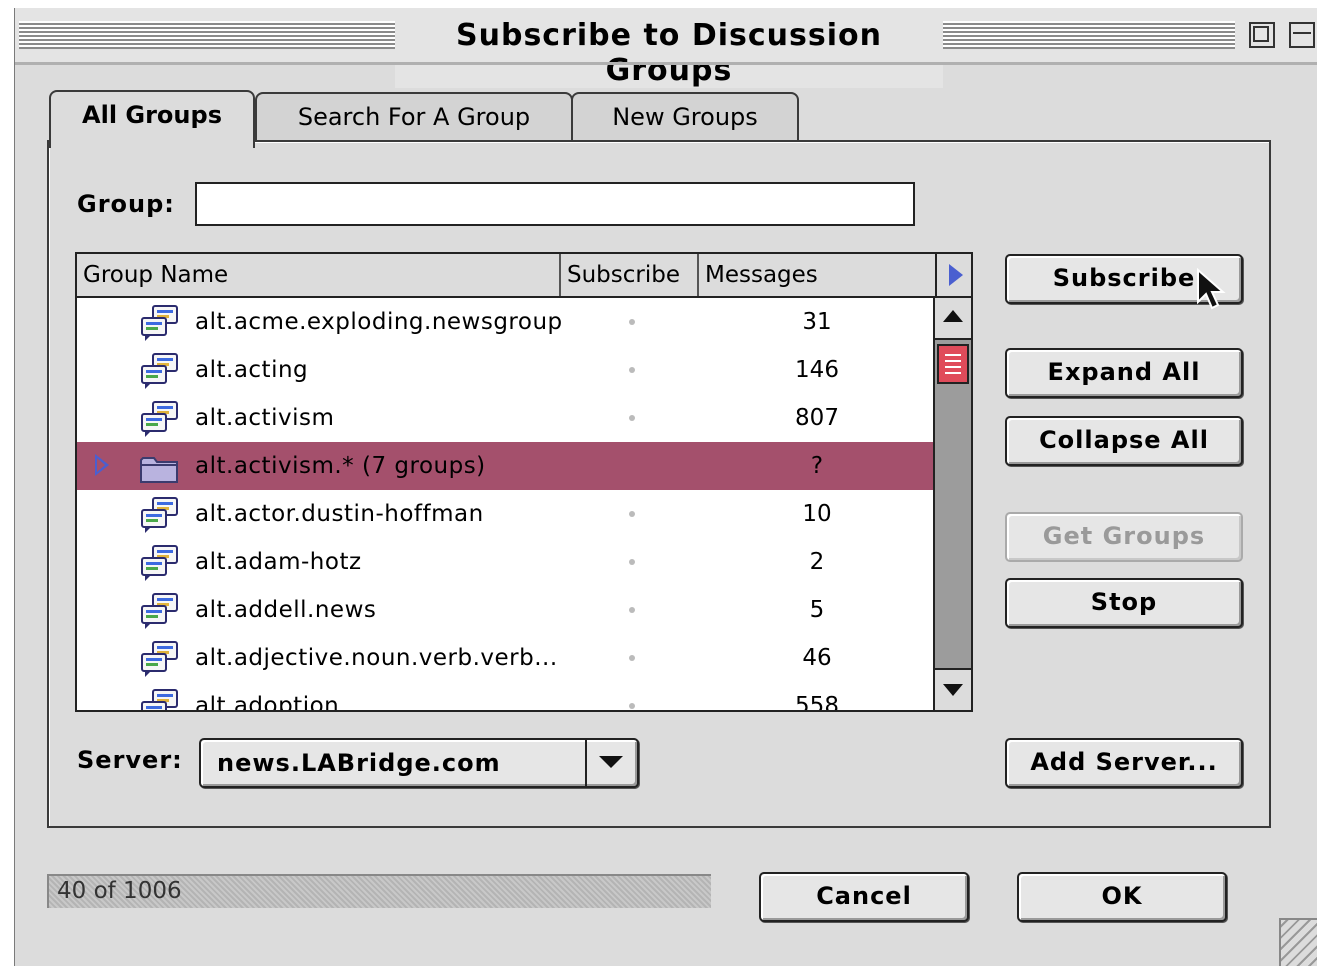  What do you see at coordinates (817, 514) in the screenshot?
I see `message-count: 10` at bounding box center [817, 514].